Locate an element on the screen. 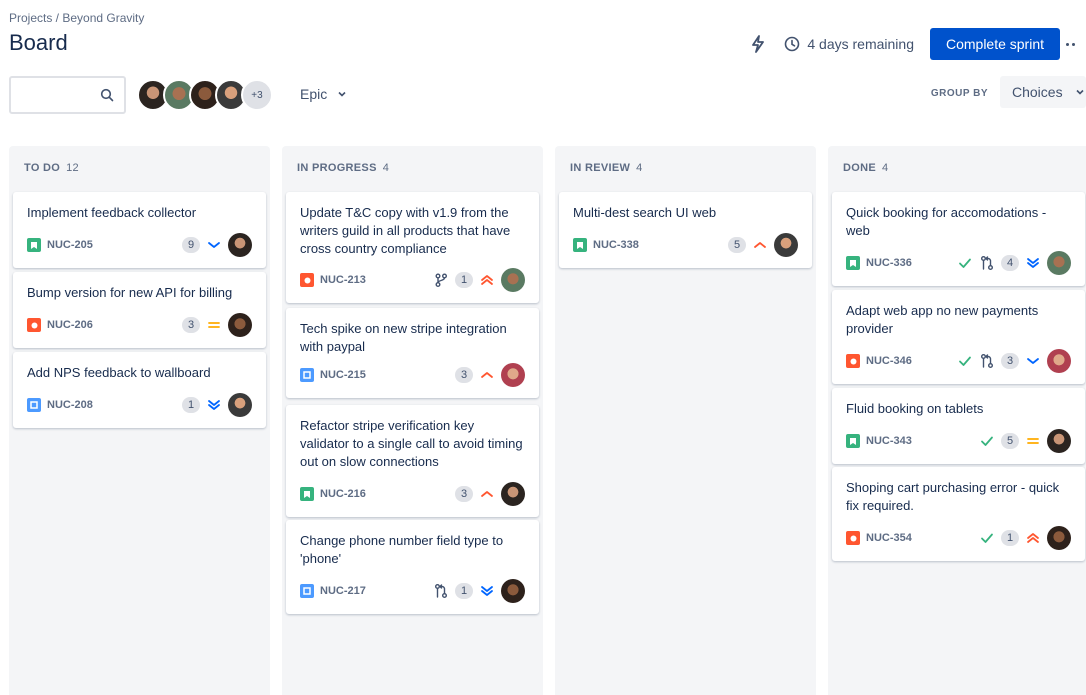  issue-footer: NUC-215 3 is located at coordinates (412, 375).